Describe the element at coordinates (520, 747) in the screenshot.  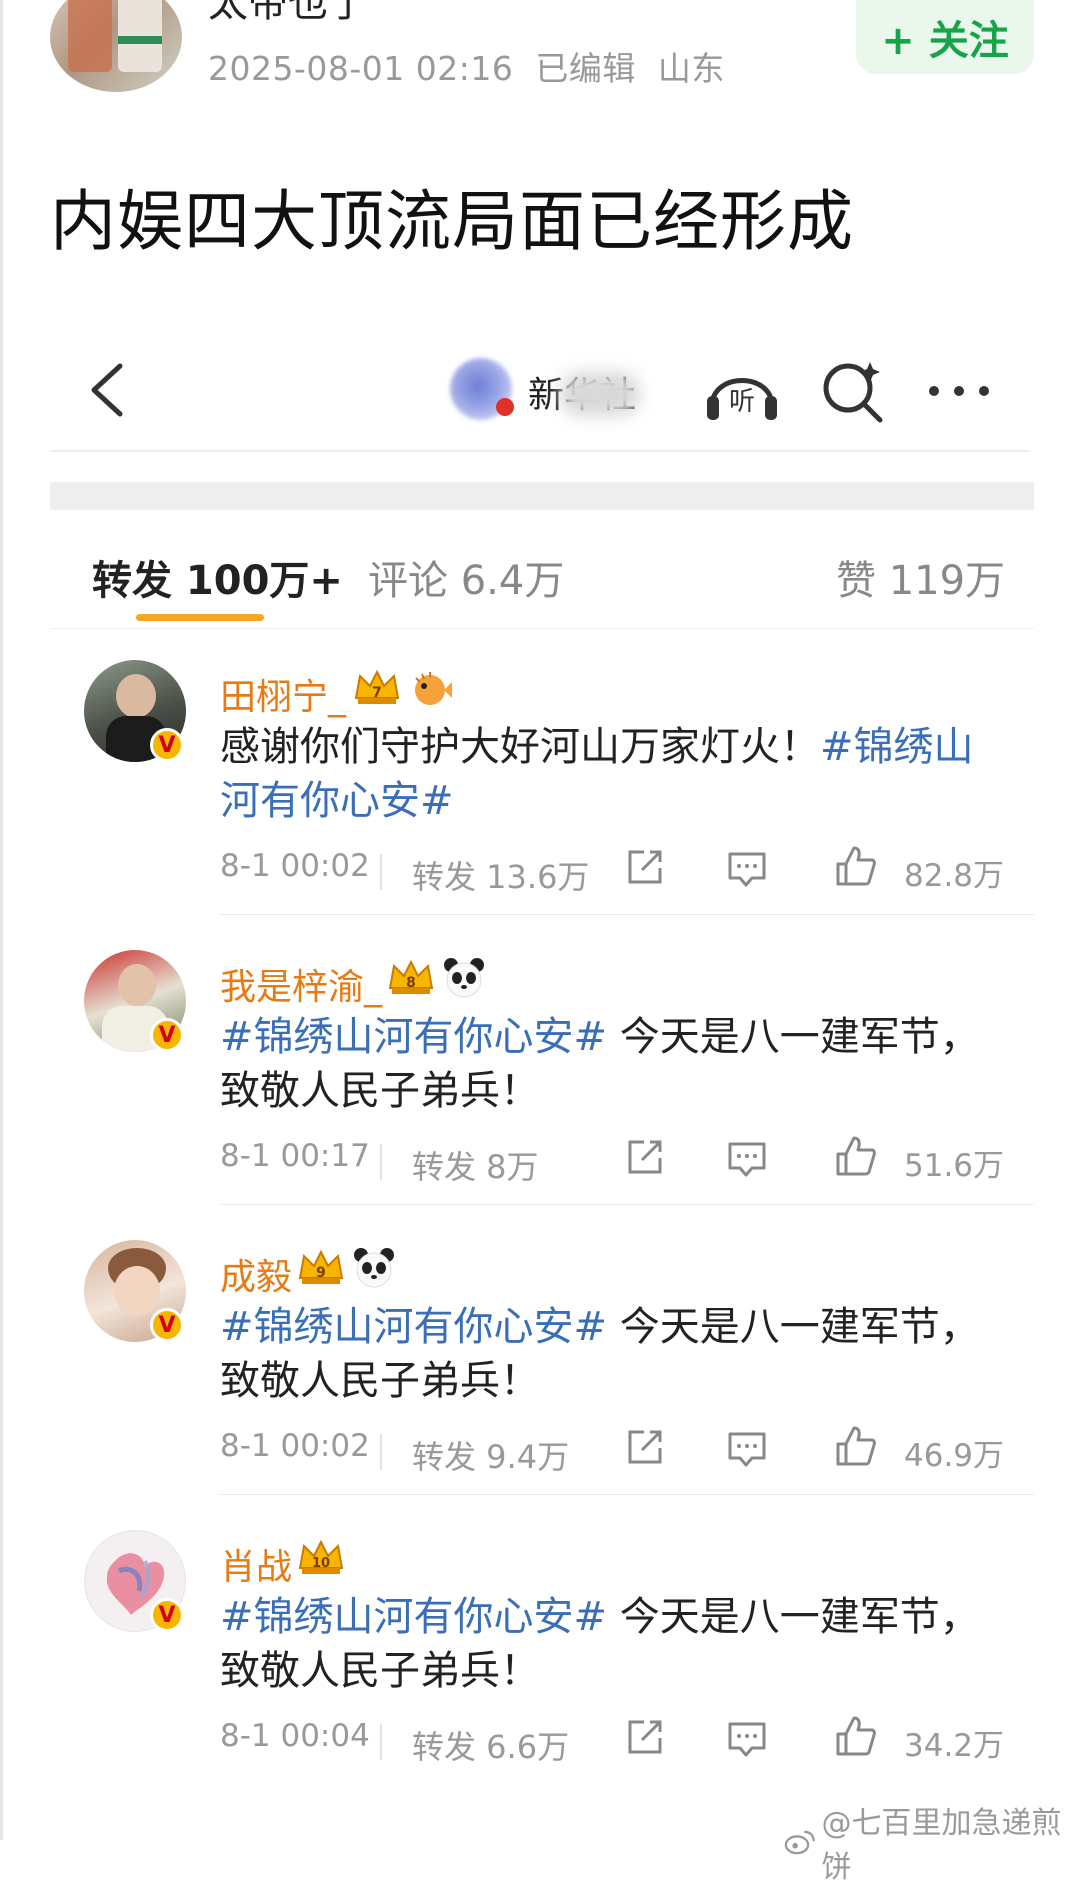
I see `content-text: 感谢你们守护大好河山万家灯火！` at that location.